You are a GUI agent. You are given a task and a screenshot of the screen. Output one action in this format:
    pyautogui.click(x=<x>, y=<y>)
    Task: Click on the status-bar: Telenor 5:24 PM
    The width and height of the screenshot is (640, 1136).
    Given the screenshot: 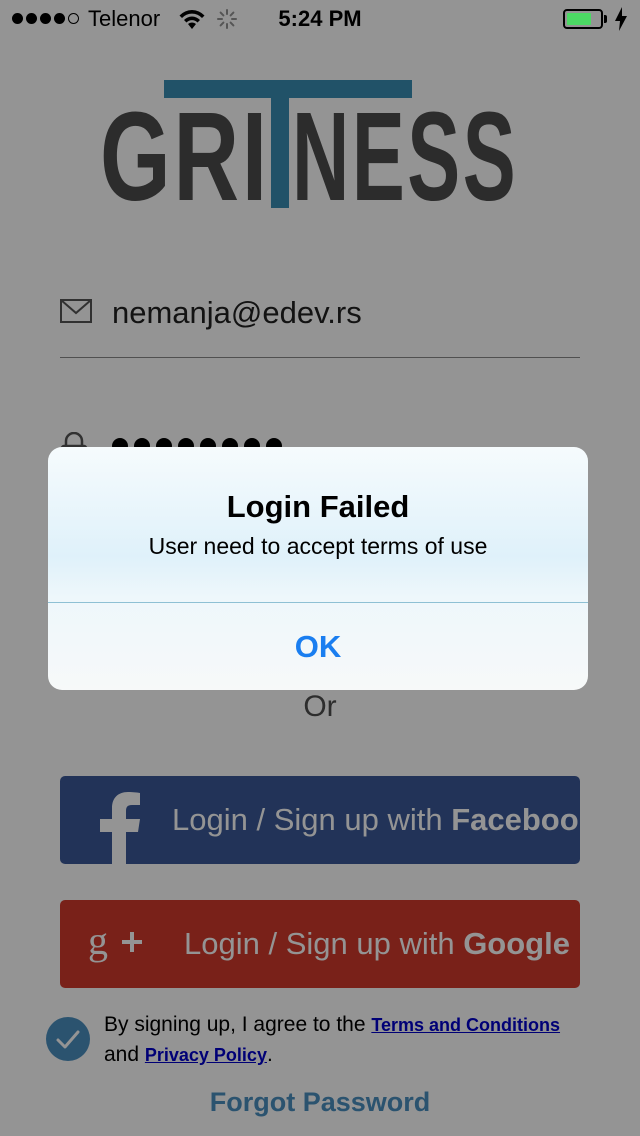 What is the action you would take?
    pyautogui.click(x=320, y=20)
    